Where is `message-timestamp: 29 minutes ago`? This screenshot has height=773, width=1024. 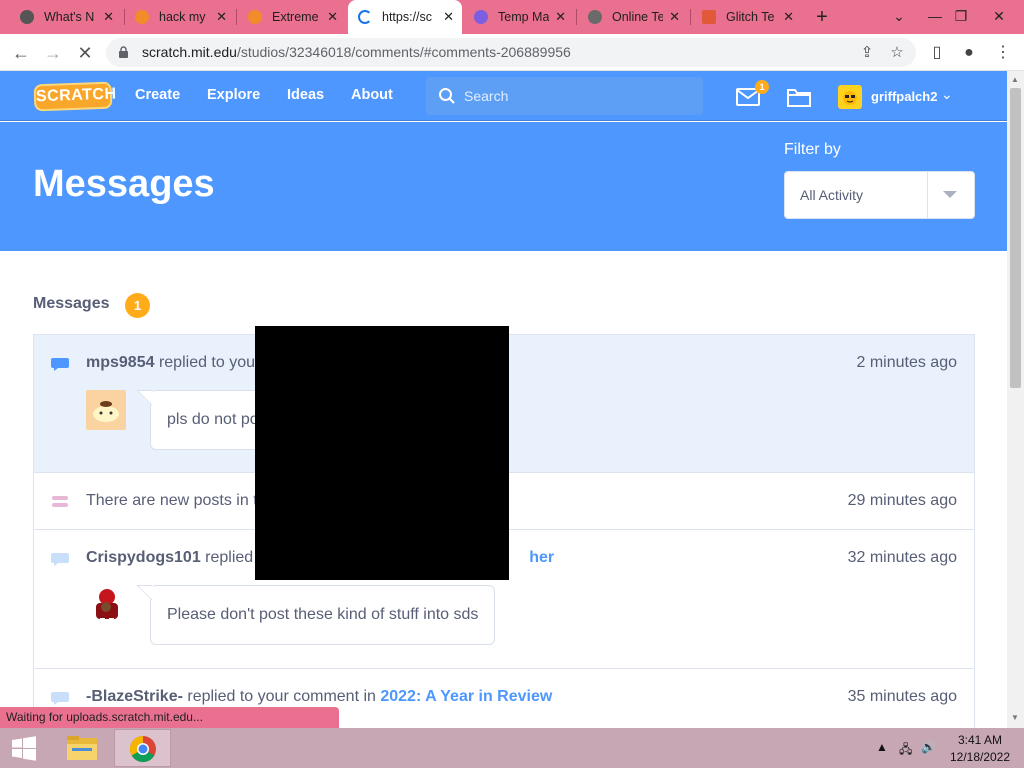
message-timestamp: 29 minutes ago is located at coordinates (902, 500).